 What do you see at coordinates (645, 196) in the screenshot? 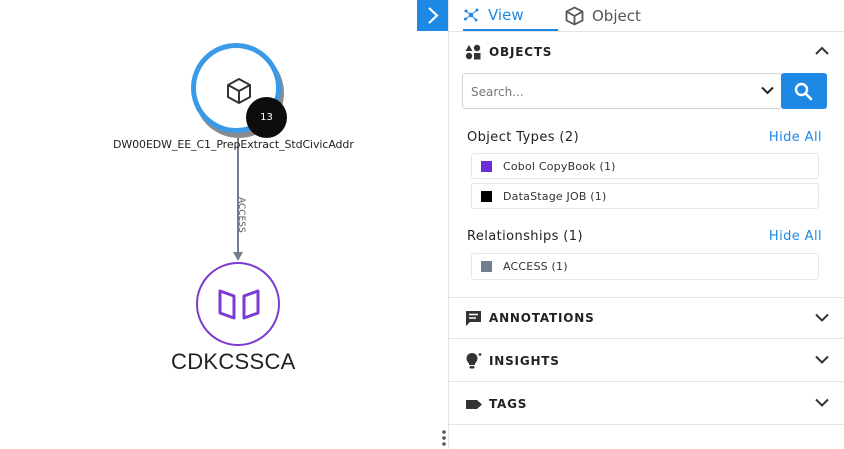
I see `object-type-item: DataStage JOB (1)` at bounding box center [645, 196].